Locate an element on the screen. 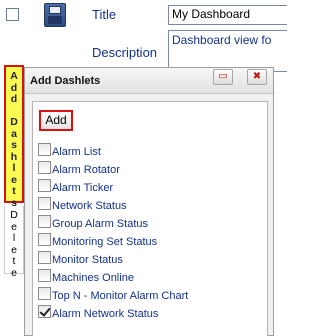 This screenshot has width=320, height=336. description-input: Dashboard view fo is located at coordinates (227, 51).